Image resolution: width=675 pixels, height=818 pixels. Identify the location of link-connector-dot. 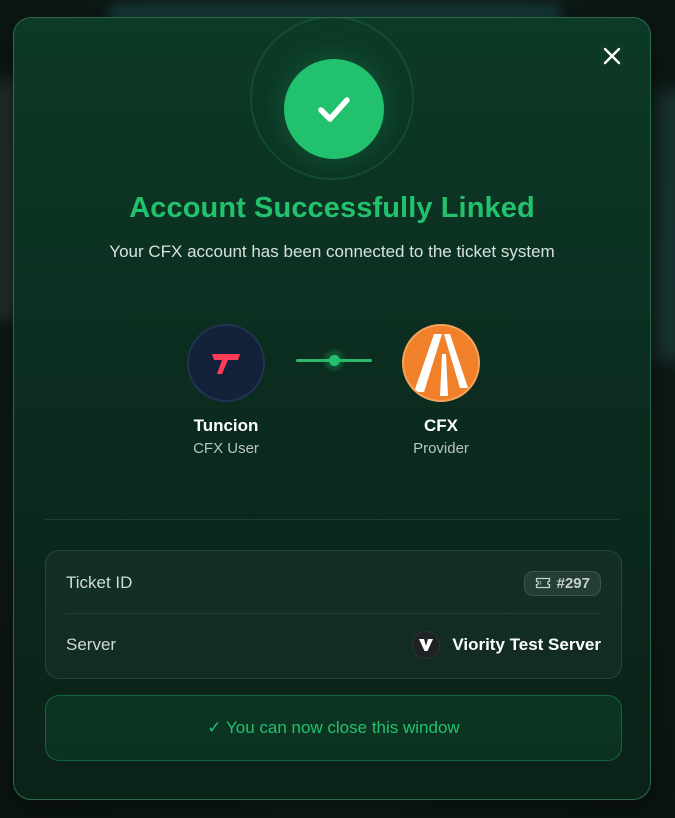
(334, 360).